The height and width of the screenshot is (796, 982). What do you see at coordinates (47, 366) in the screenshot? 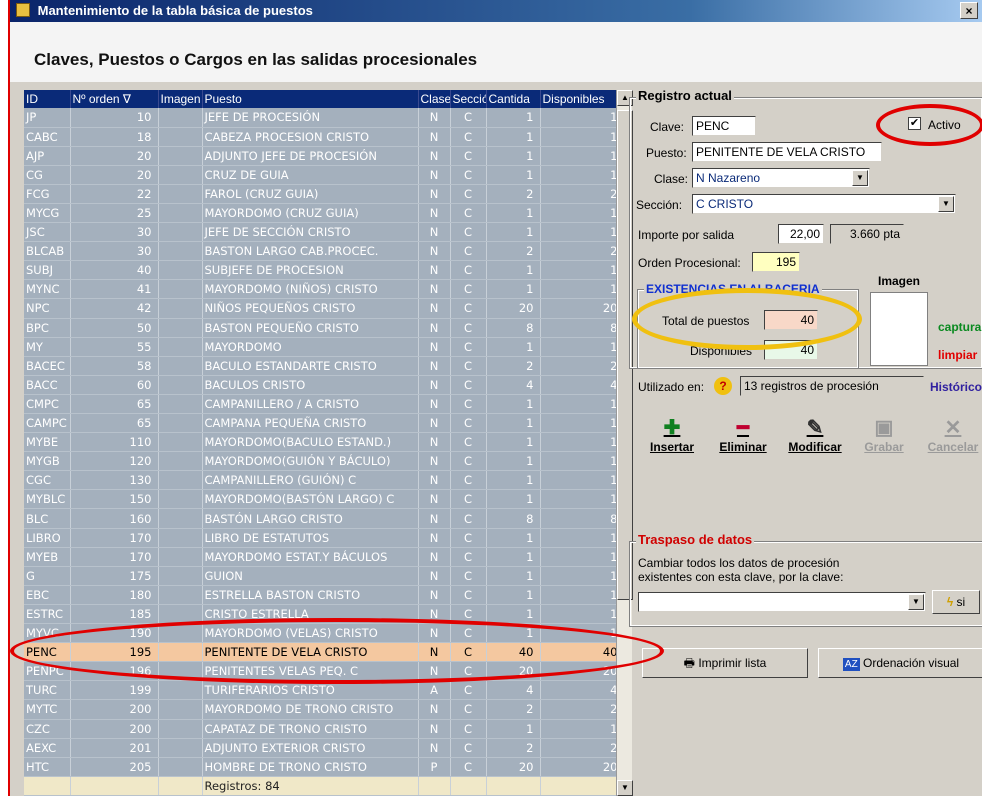
I see `table-cell: BACEC` at bounding box center [47, 366].